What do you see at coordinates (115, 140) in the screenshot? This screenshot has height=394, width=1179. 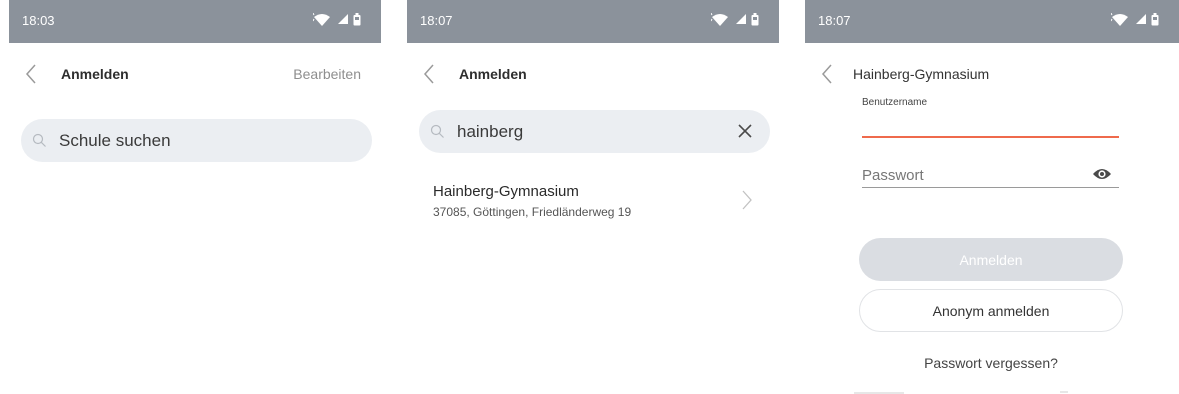 I see `search-placeholder: Schule suchen` at bounding box center [115, 140].